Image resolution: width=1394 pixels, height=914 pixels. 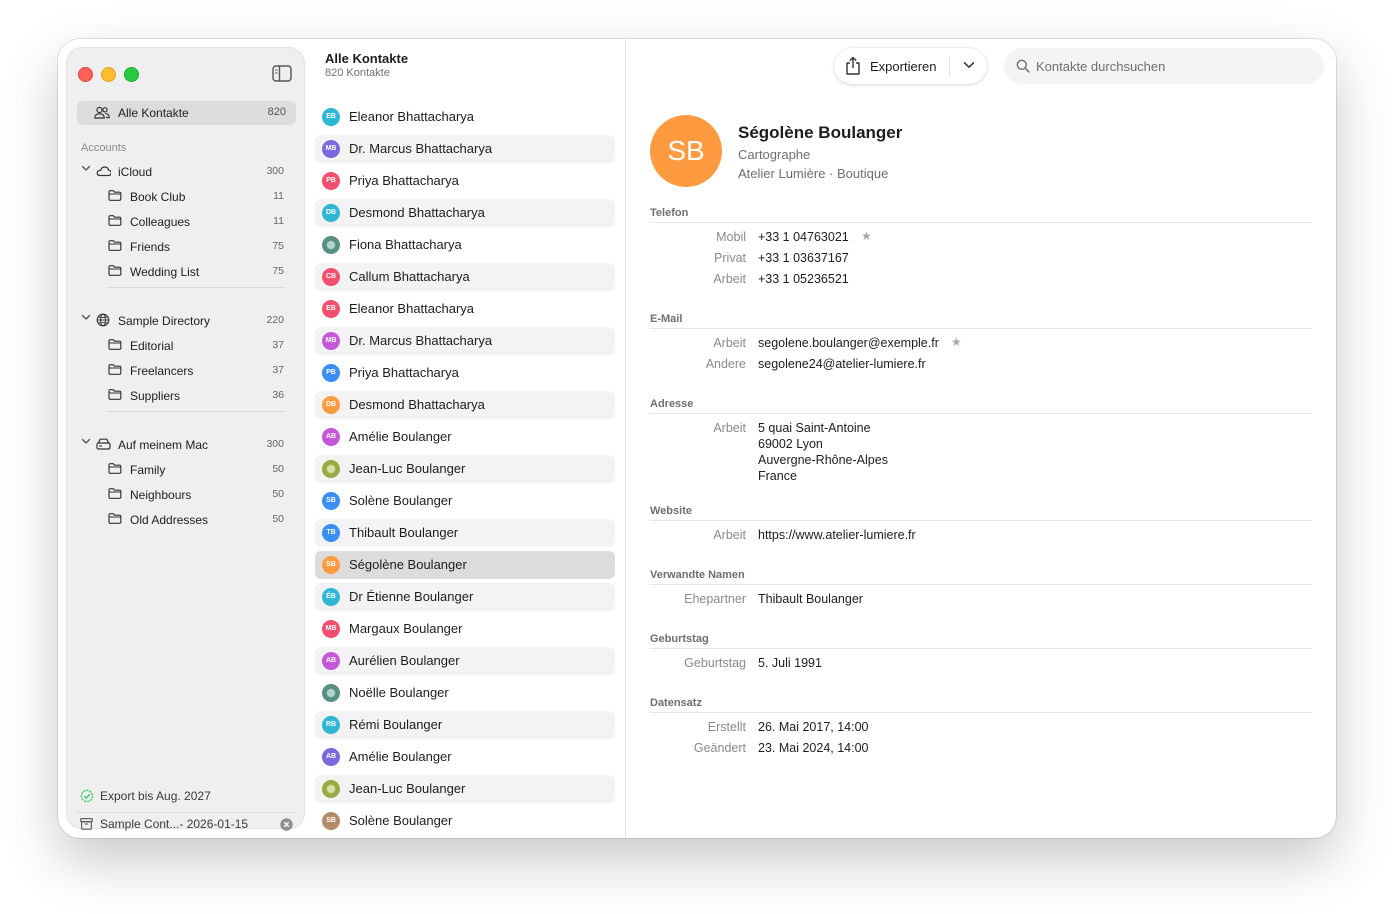 I want to click on sidebar-item-neighbours: Neighbours 50, so click(x=185, y=494).